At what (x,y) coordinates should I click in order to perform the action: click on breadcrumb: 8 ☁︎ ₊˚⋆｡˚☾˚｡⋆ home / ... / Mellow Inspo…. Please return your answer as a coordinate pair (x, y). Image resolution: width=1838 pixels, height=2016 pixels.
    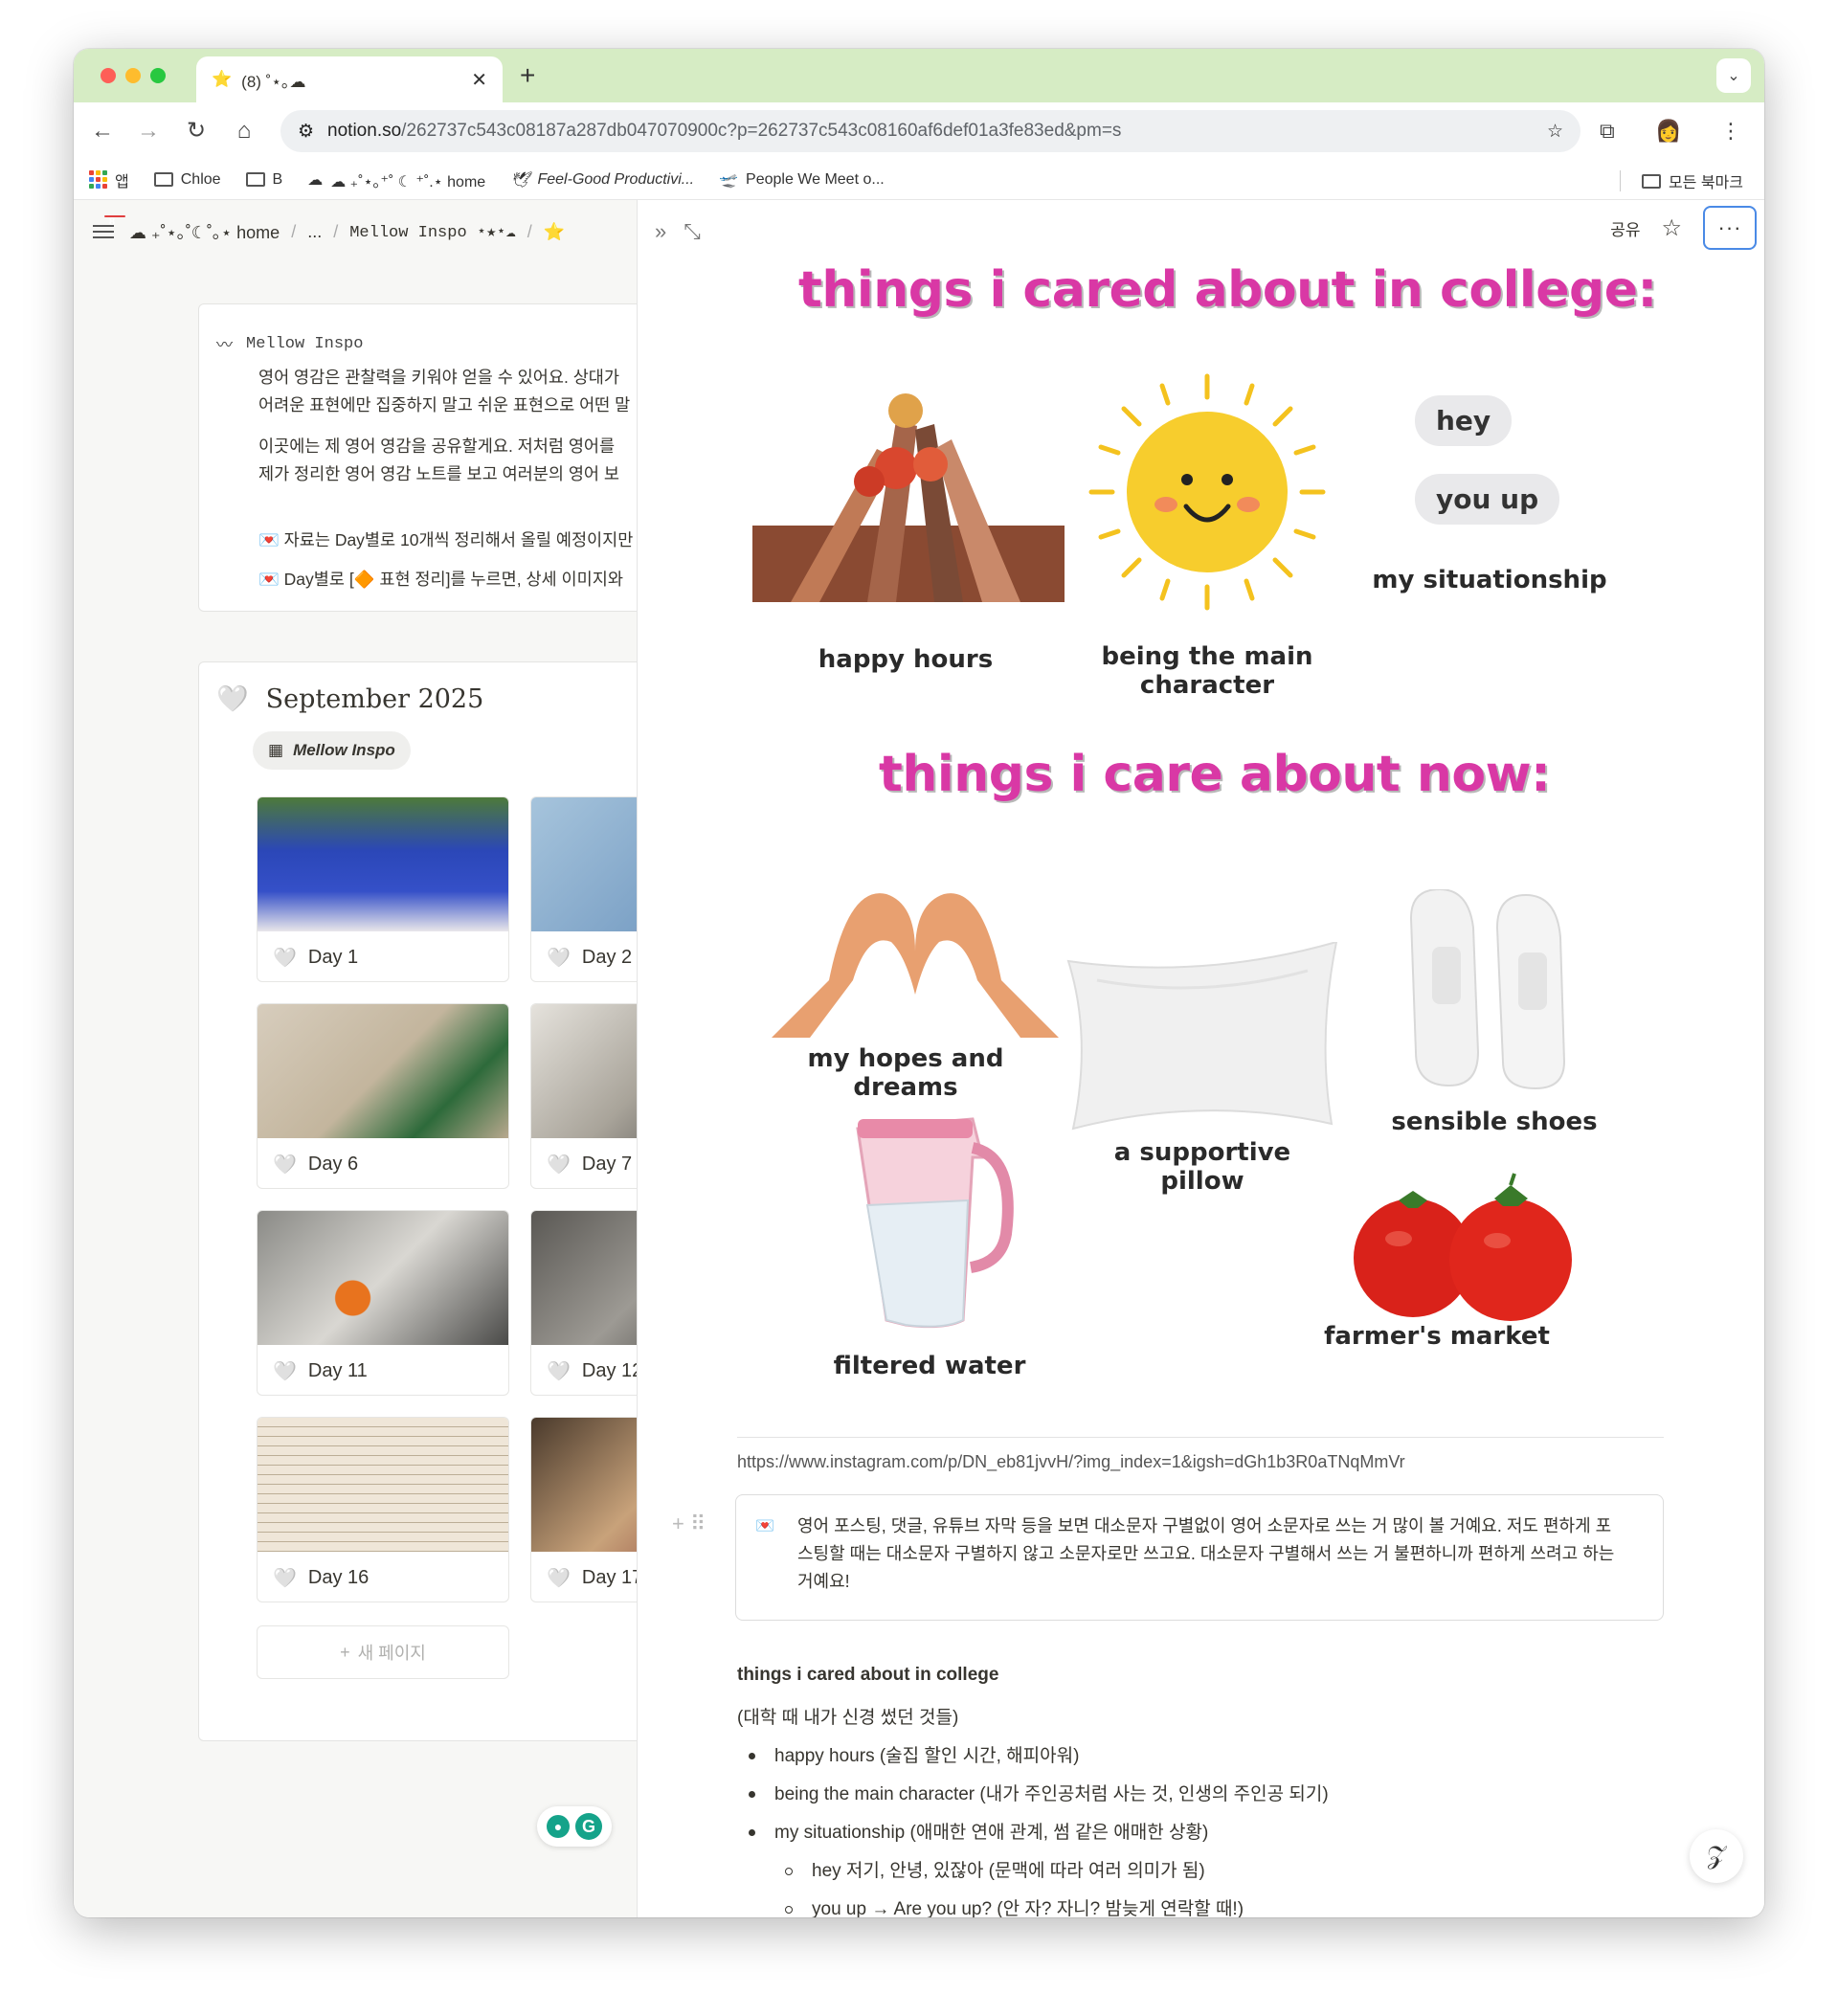
    Looking at the image, I should click on (329, 230).